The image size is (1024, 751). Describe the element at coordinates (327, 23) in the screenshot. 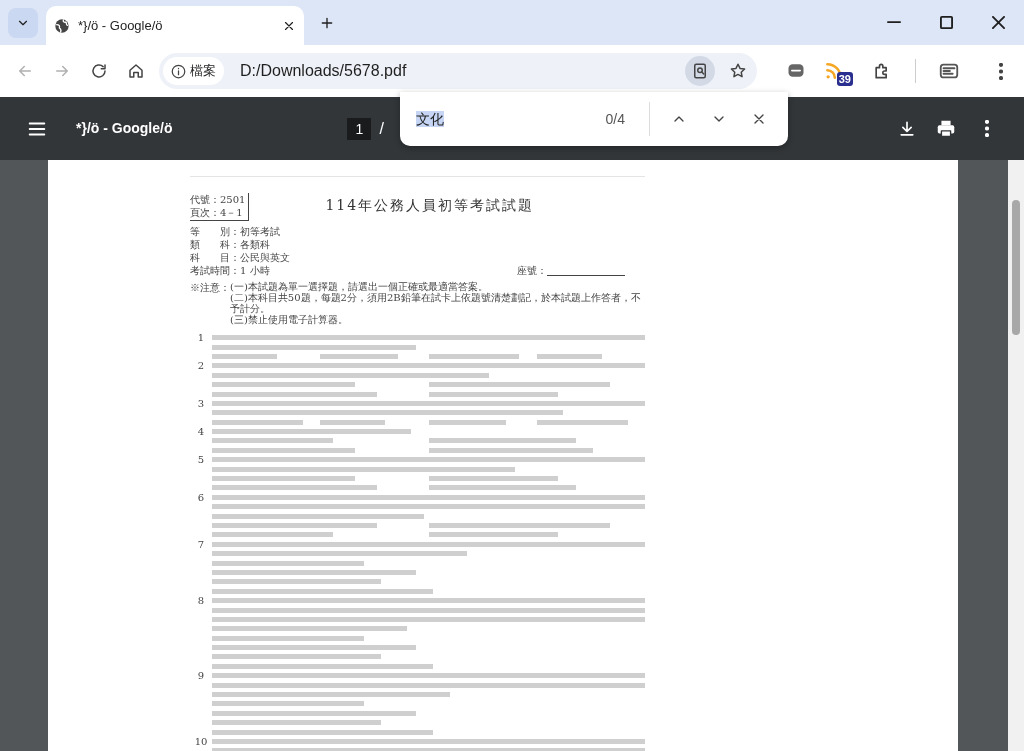

I see `plus-icon` at that location.